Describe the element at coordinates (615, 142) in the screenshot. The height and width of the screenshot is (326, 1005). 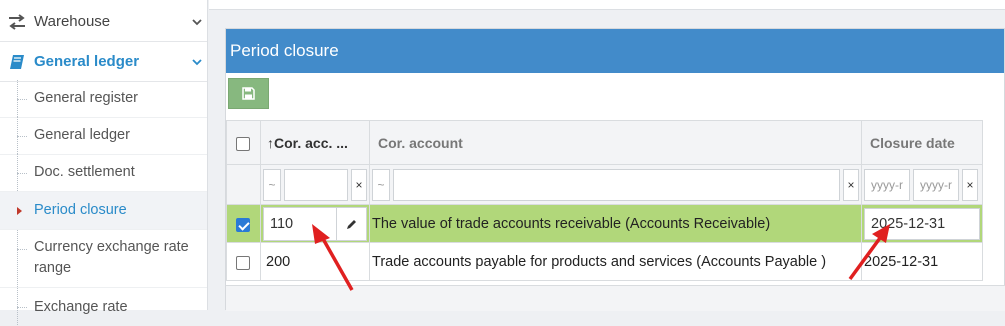
I see `column-header-cor-account: Cor. account` at that location.